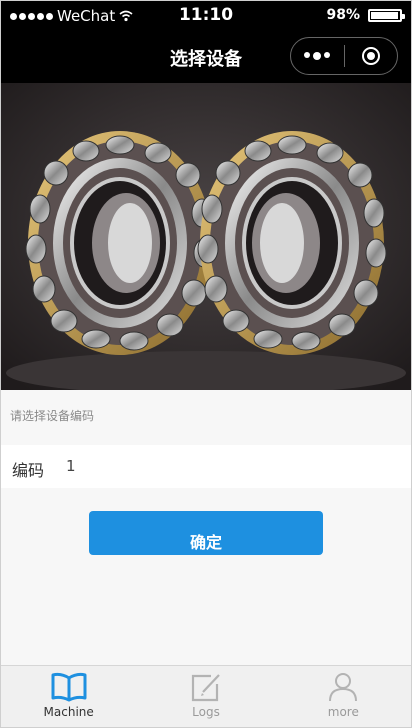 Image resolution: width=412 pixels, height=728 pixels. What do you see at coordinates (365, 15) in the screenshot?
I see `battery-group: 98%` at bounding box center [365, 15].